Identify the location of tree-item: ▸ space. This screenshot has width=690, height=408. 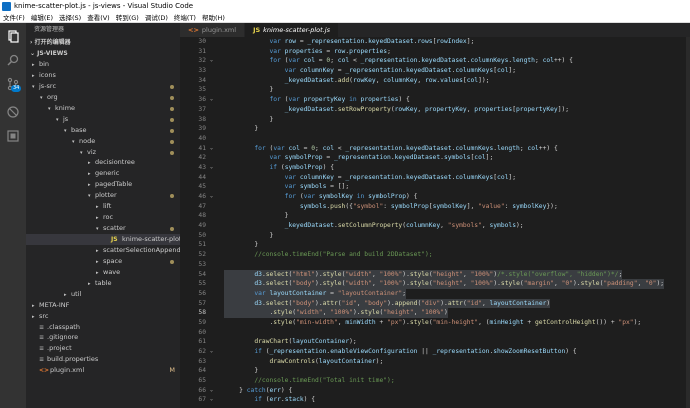
(103, 261).